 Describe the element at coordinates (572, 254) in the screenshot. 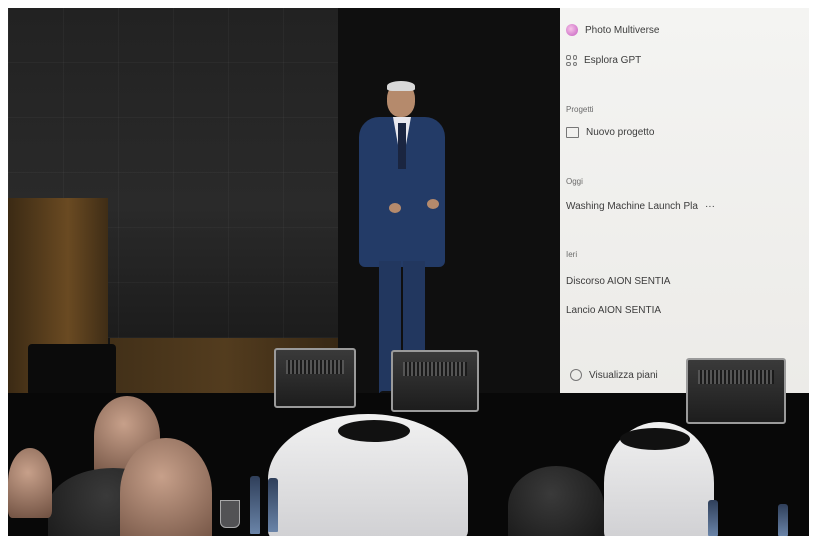

I see `yesterday-heading: Ieri` at that location.